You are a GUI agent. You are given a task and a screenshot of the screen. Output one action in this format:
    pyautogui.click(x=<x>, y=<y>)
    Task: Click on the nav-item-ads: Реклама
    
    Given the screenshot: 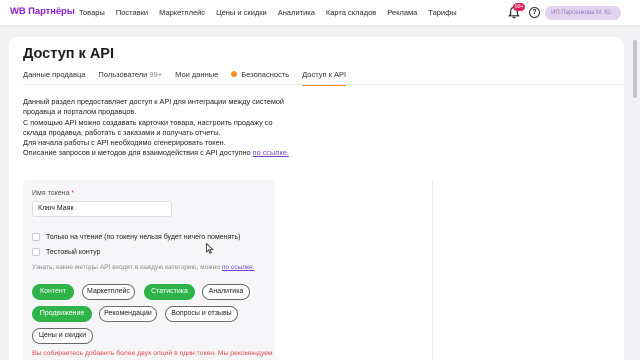 What is the action you would take?
    pyautogui.click(x=402, y=12)
    